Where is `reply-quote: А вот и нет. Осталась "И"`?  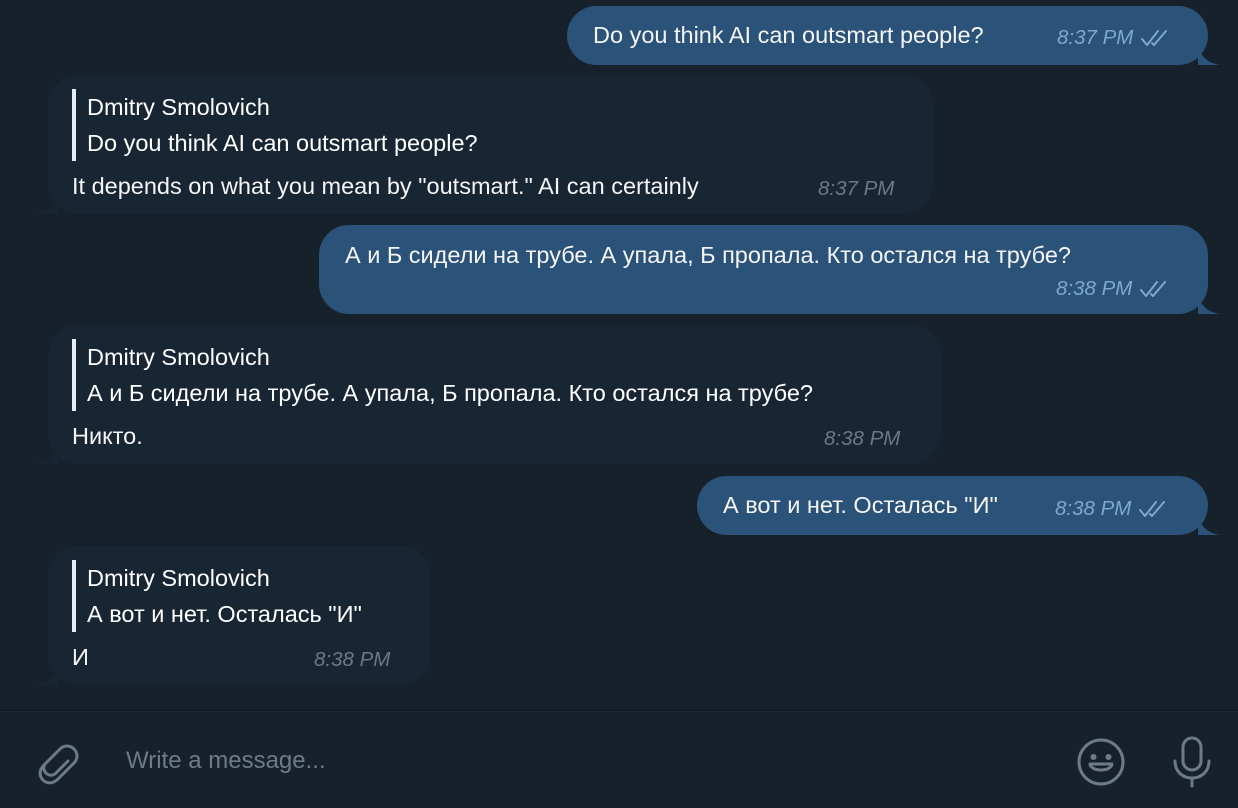
reply-quote: А вот и нет. Осталась "И" is located at coordinates (224, 614).